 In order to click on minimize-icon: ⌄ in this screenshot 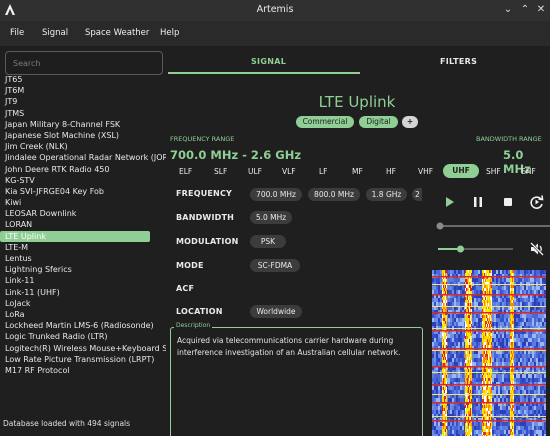, I will do `click(508, 10)`.